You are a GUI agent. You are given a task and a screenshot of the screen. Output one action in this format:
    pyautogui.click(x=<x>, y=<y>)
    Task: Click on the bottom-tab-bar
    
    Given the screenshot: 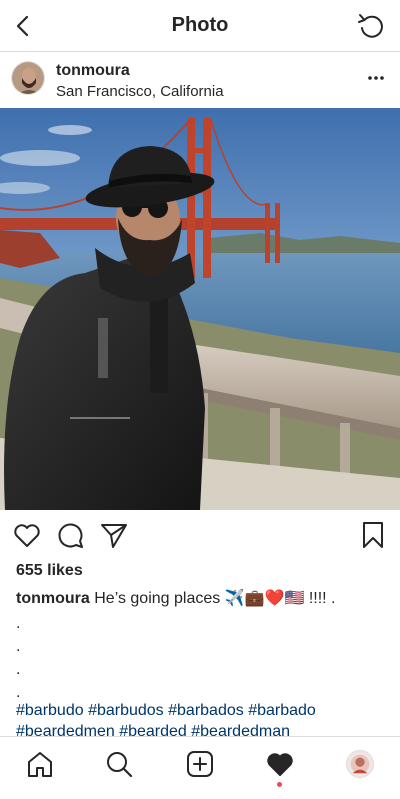 What is the action you would take?
    pyautogui.click(x=200, y=767)
    